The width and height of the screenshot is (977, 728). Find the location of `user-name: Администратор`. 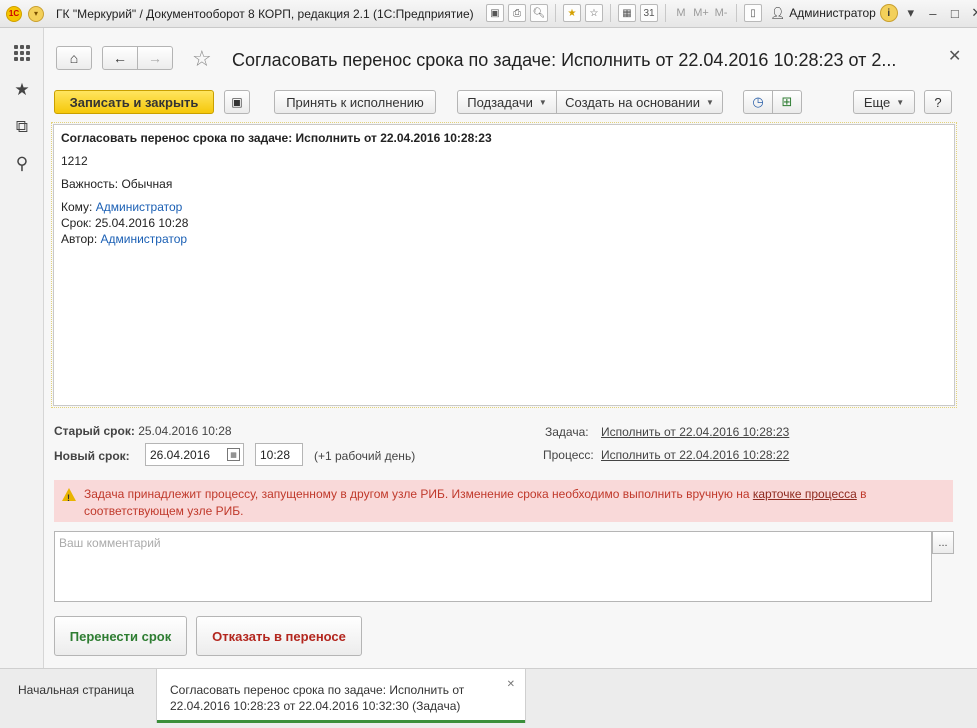

user-name: Администратор is located at coordinates (832, 13).